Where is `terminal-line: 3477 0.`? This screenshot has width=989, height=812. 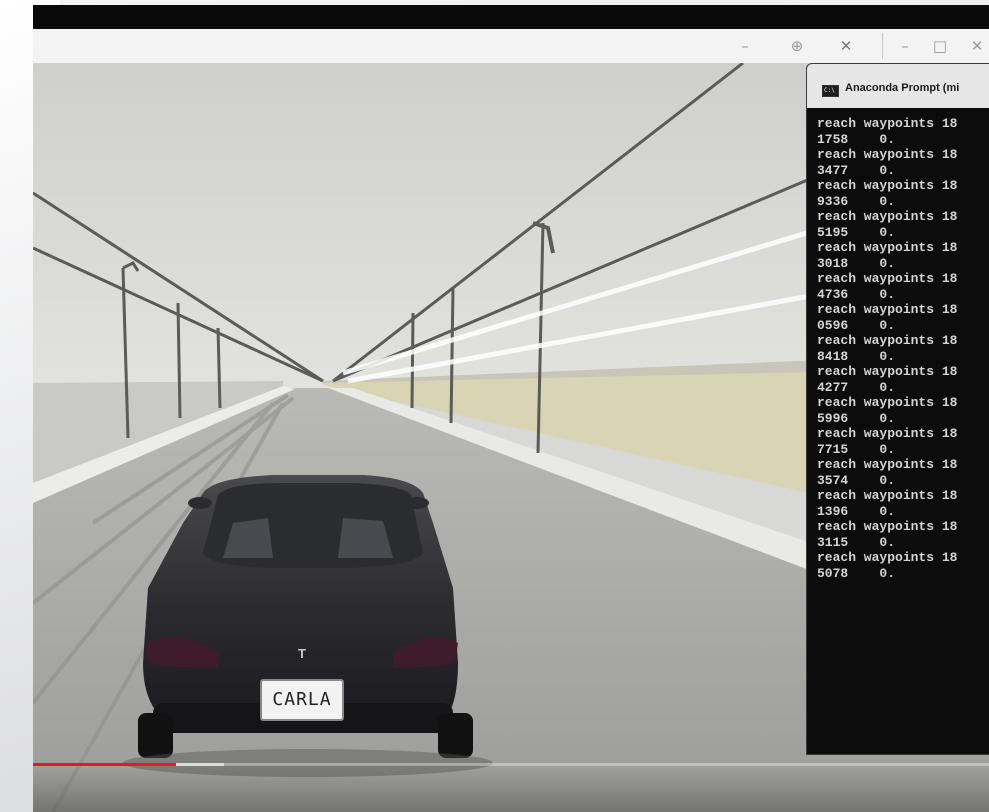
terminal-line: 3477 0. is located at coordinates (856, 170).